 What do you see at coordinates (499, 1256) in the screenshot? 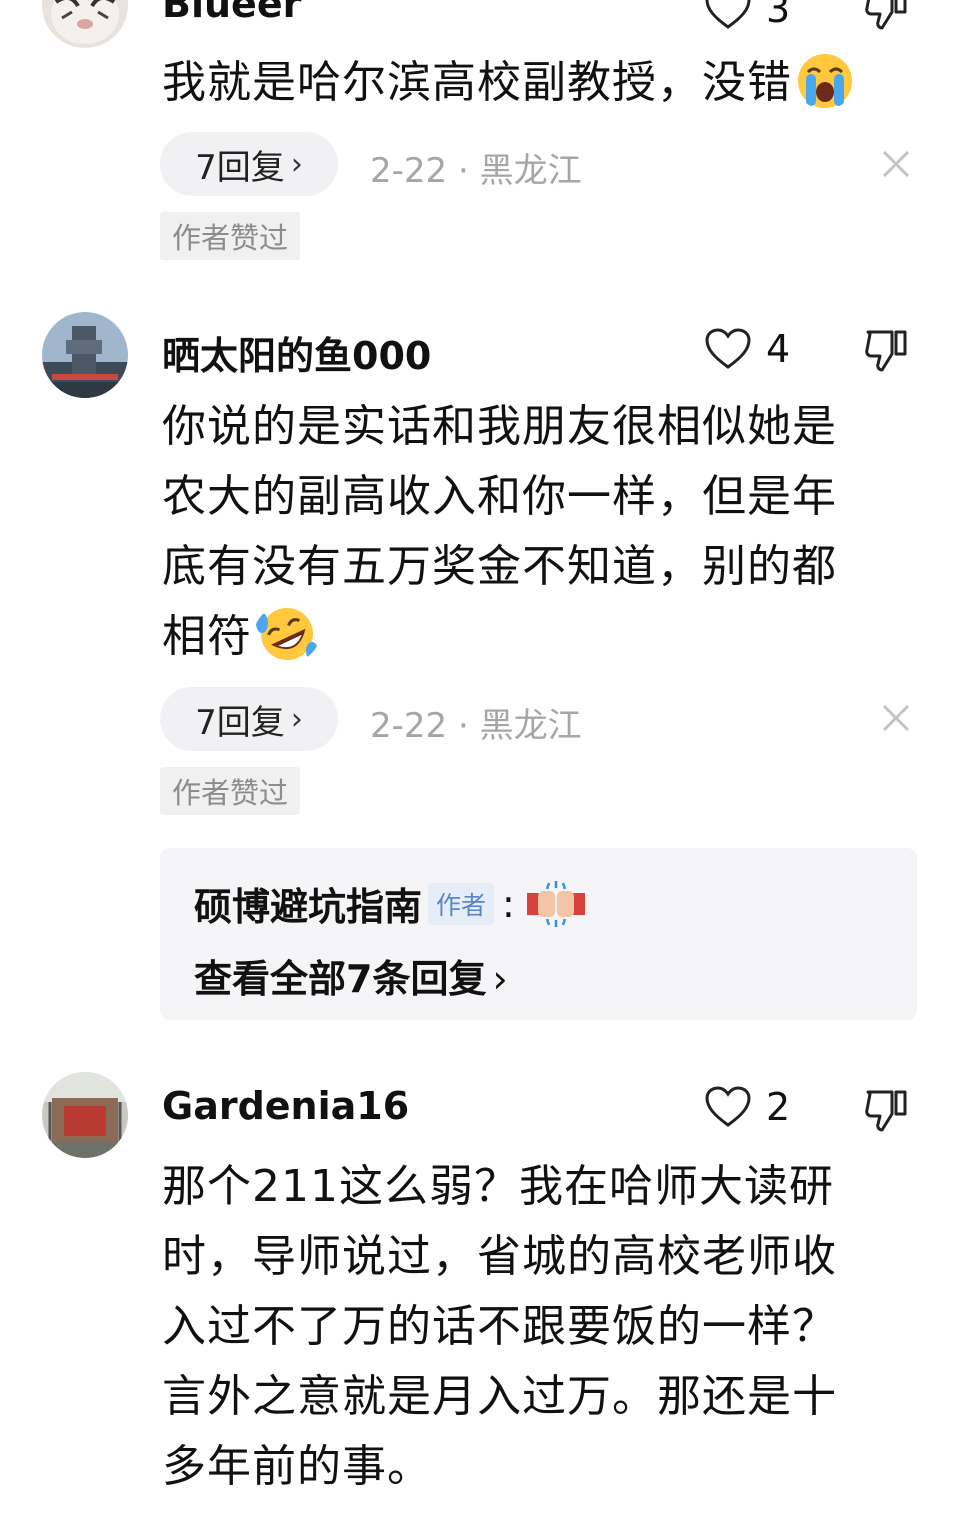
I see `comment-line: 时，导师说过，省城的高校老师收` at bounding box center [499, 1256].